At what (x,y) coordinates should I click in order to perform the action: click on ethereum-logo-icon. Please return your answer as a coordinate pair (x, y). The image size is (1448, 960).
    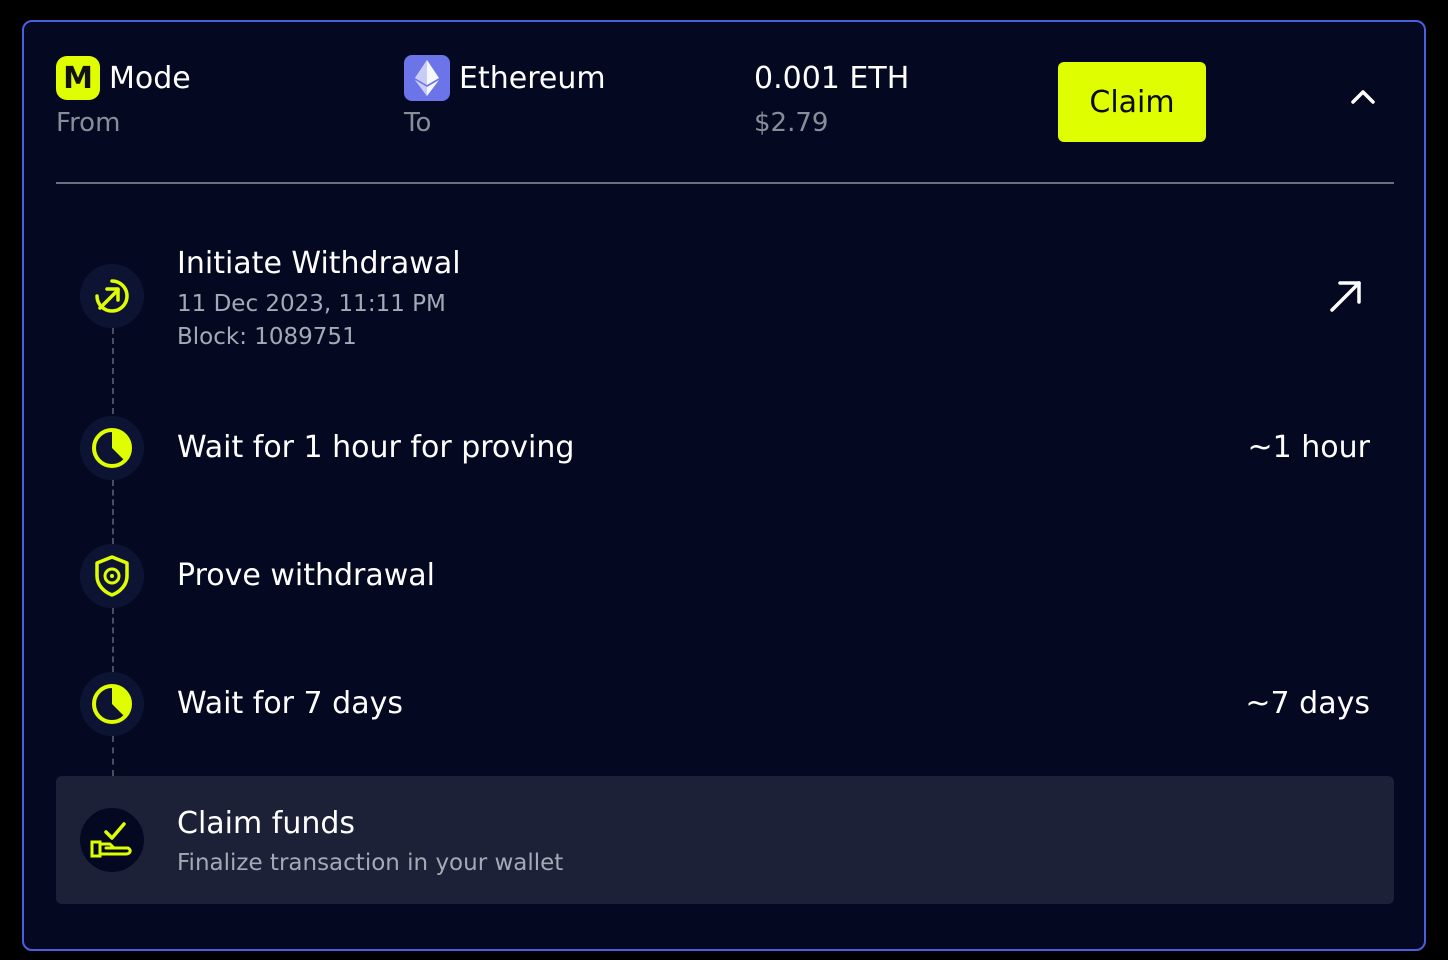
    Looking at the image, I should click on (427, 78).